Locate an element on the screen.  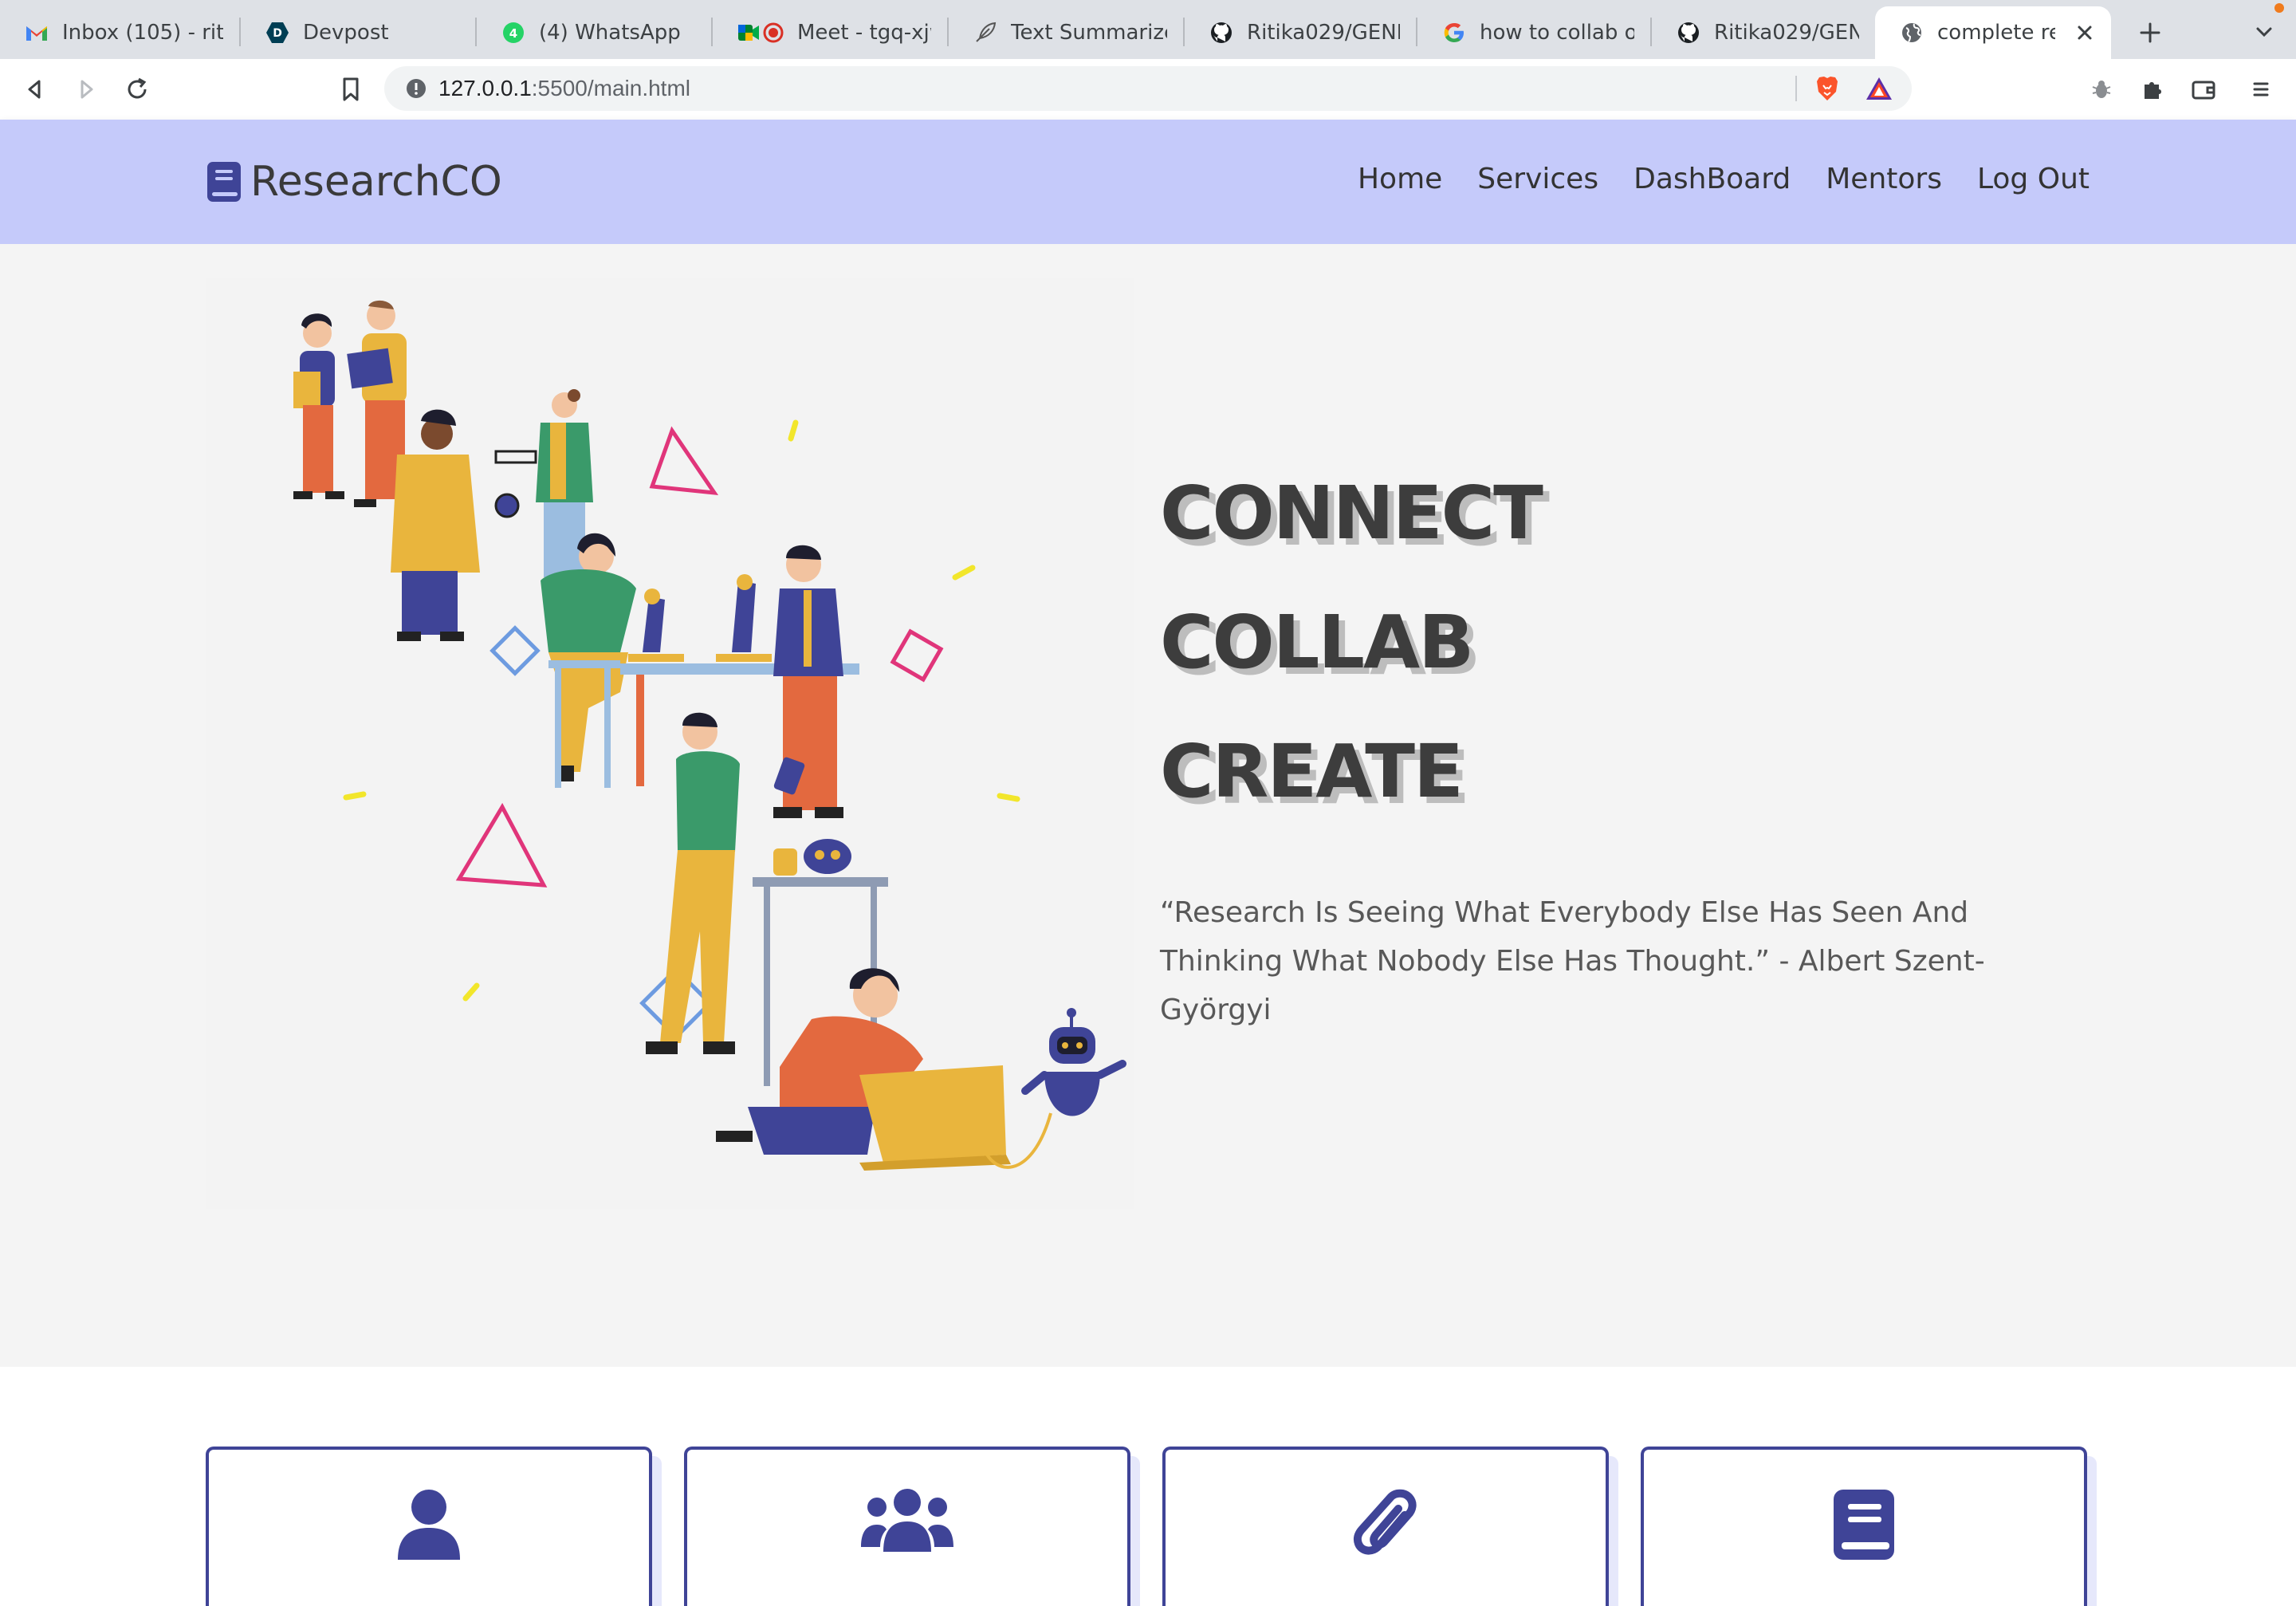
tab-meet: Meet - tgq-xjww is located at coordinates (830, 32).